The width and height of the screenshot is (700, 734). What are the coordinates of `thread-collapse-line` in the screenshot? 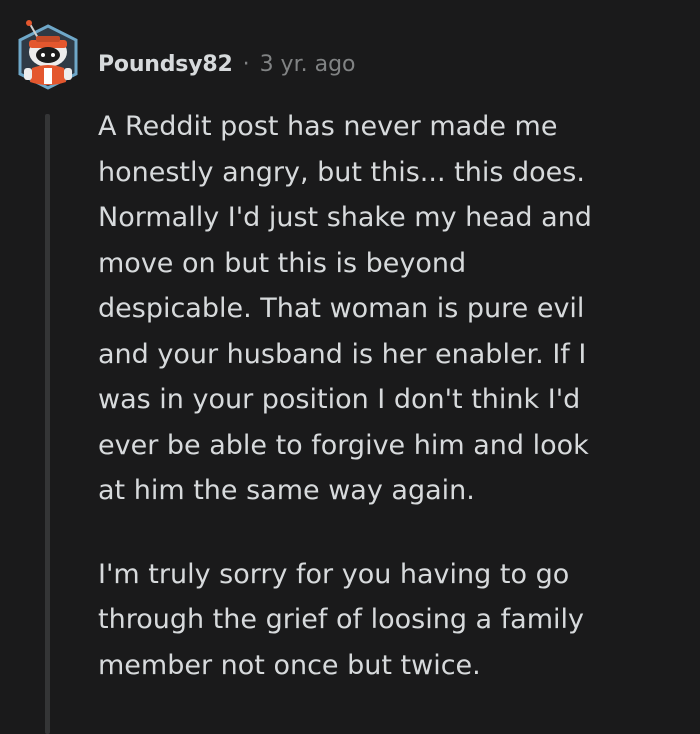 It's located at (47, 424).